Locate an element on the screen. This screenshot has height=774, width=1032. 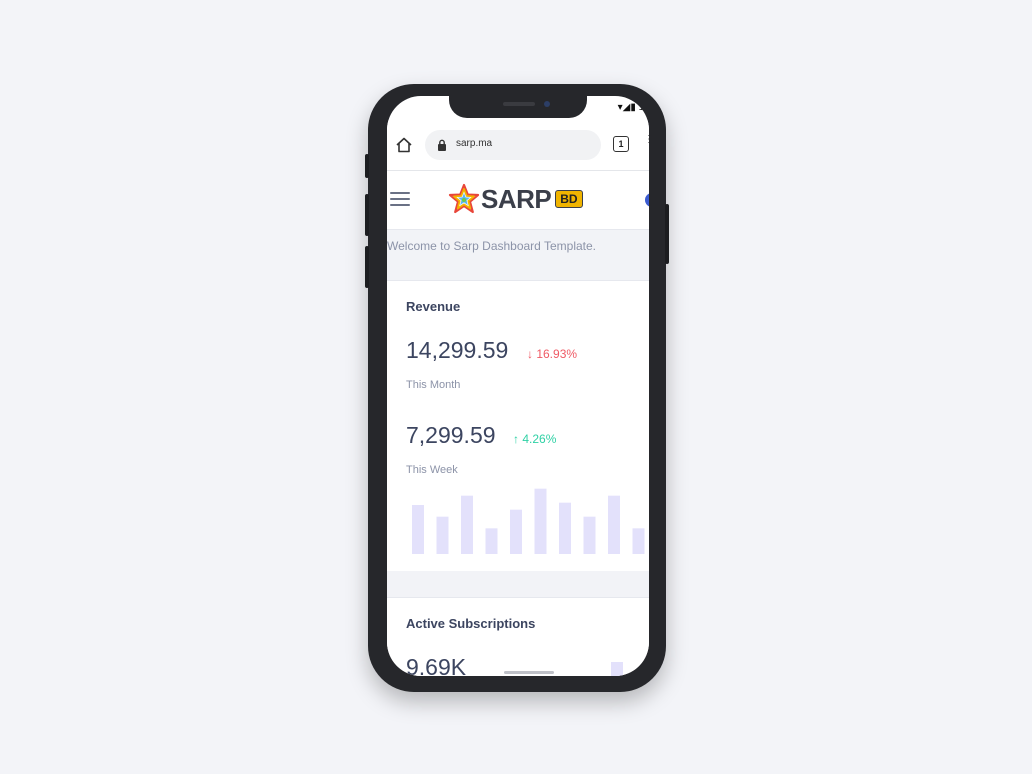
logo: SARP BD is located at coordinates (515, 199).